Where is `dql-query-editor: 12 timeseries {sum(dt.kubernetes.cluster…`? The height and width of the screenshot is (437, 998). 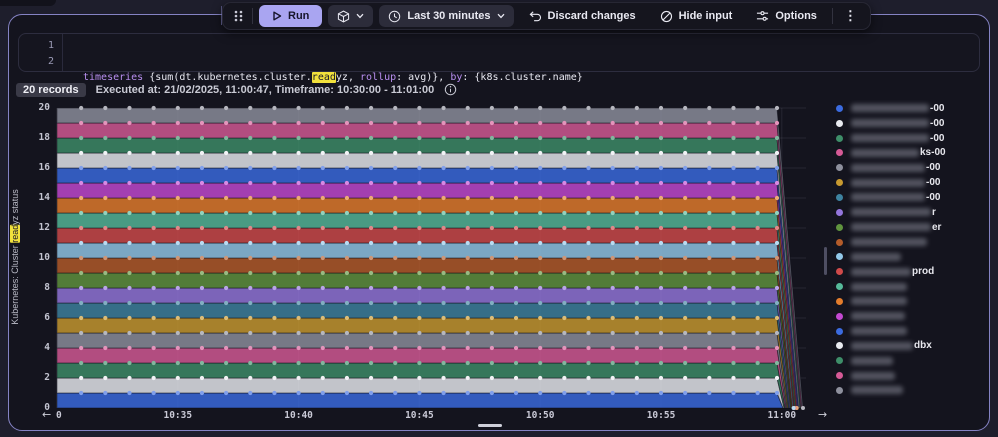 dql-query-editor: 12 timeseries {sum(dt.kubernetes.cluster… is located at coordinates (499, 58).